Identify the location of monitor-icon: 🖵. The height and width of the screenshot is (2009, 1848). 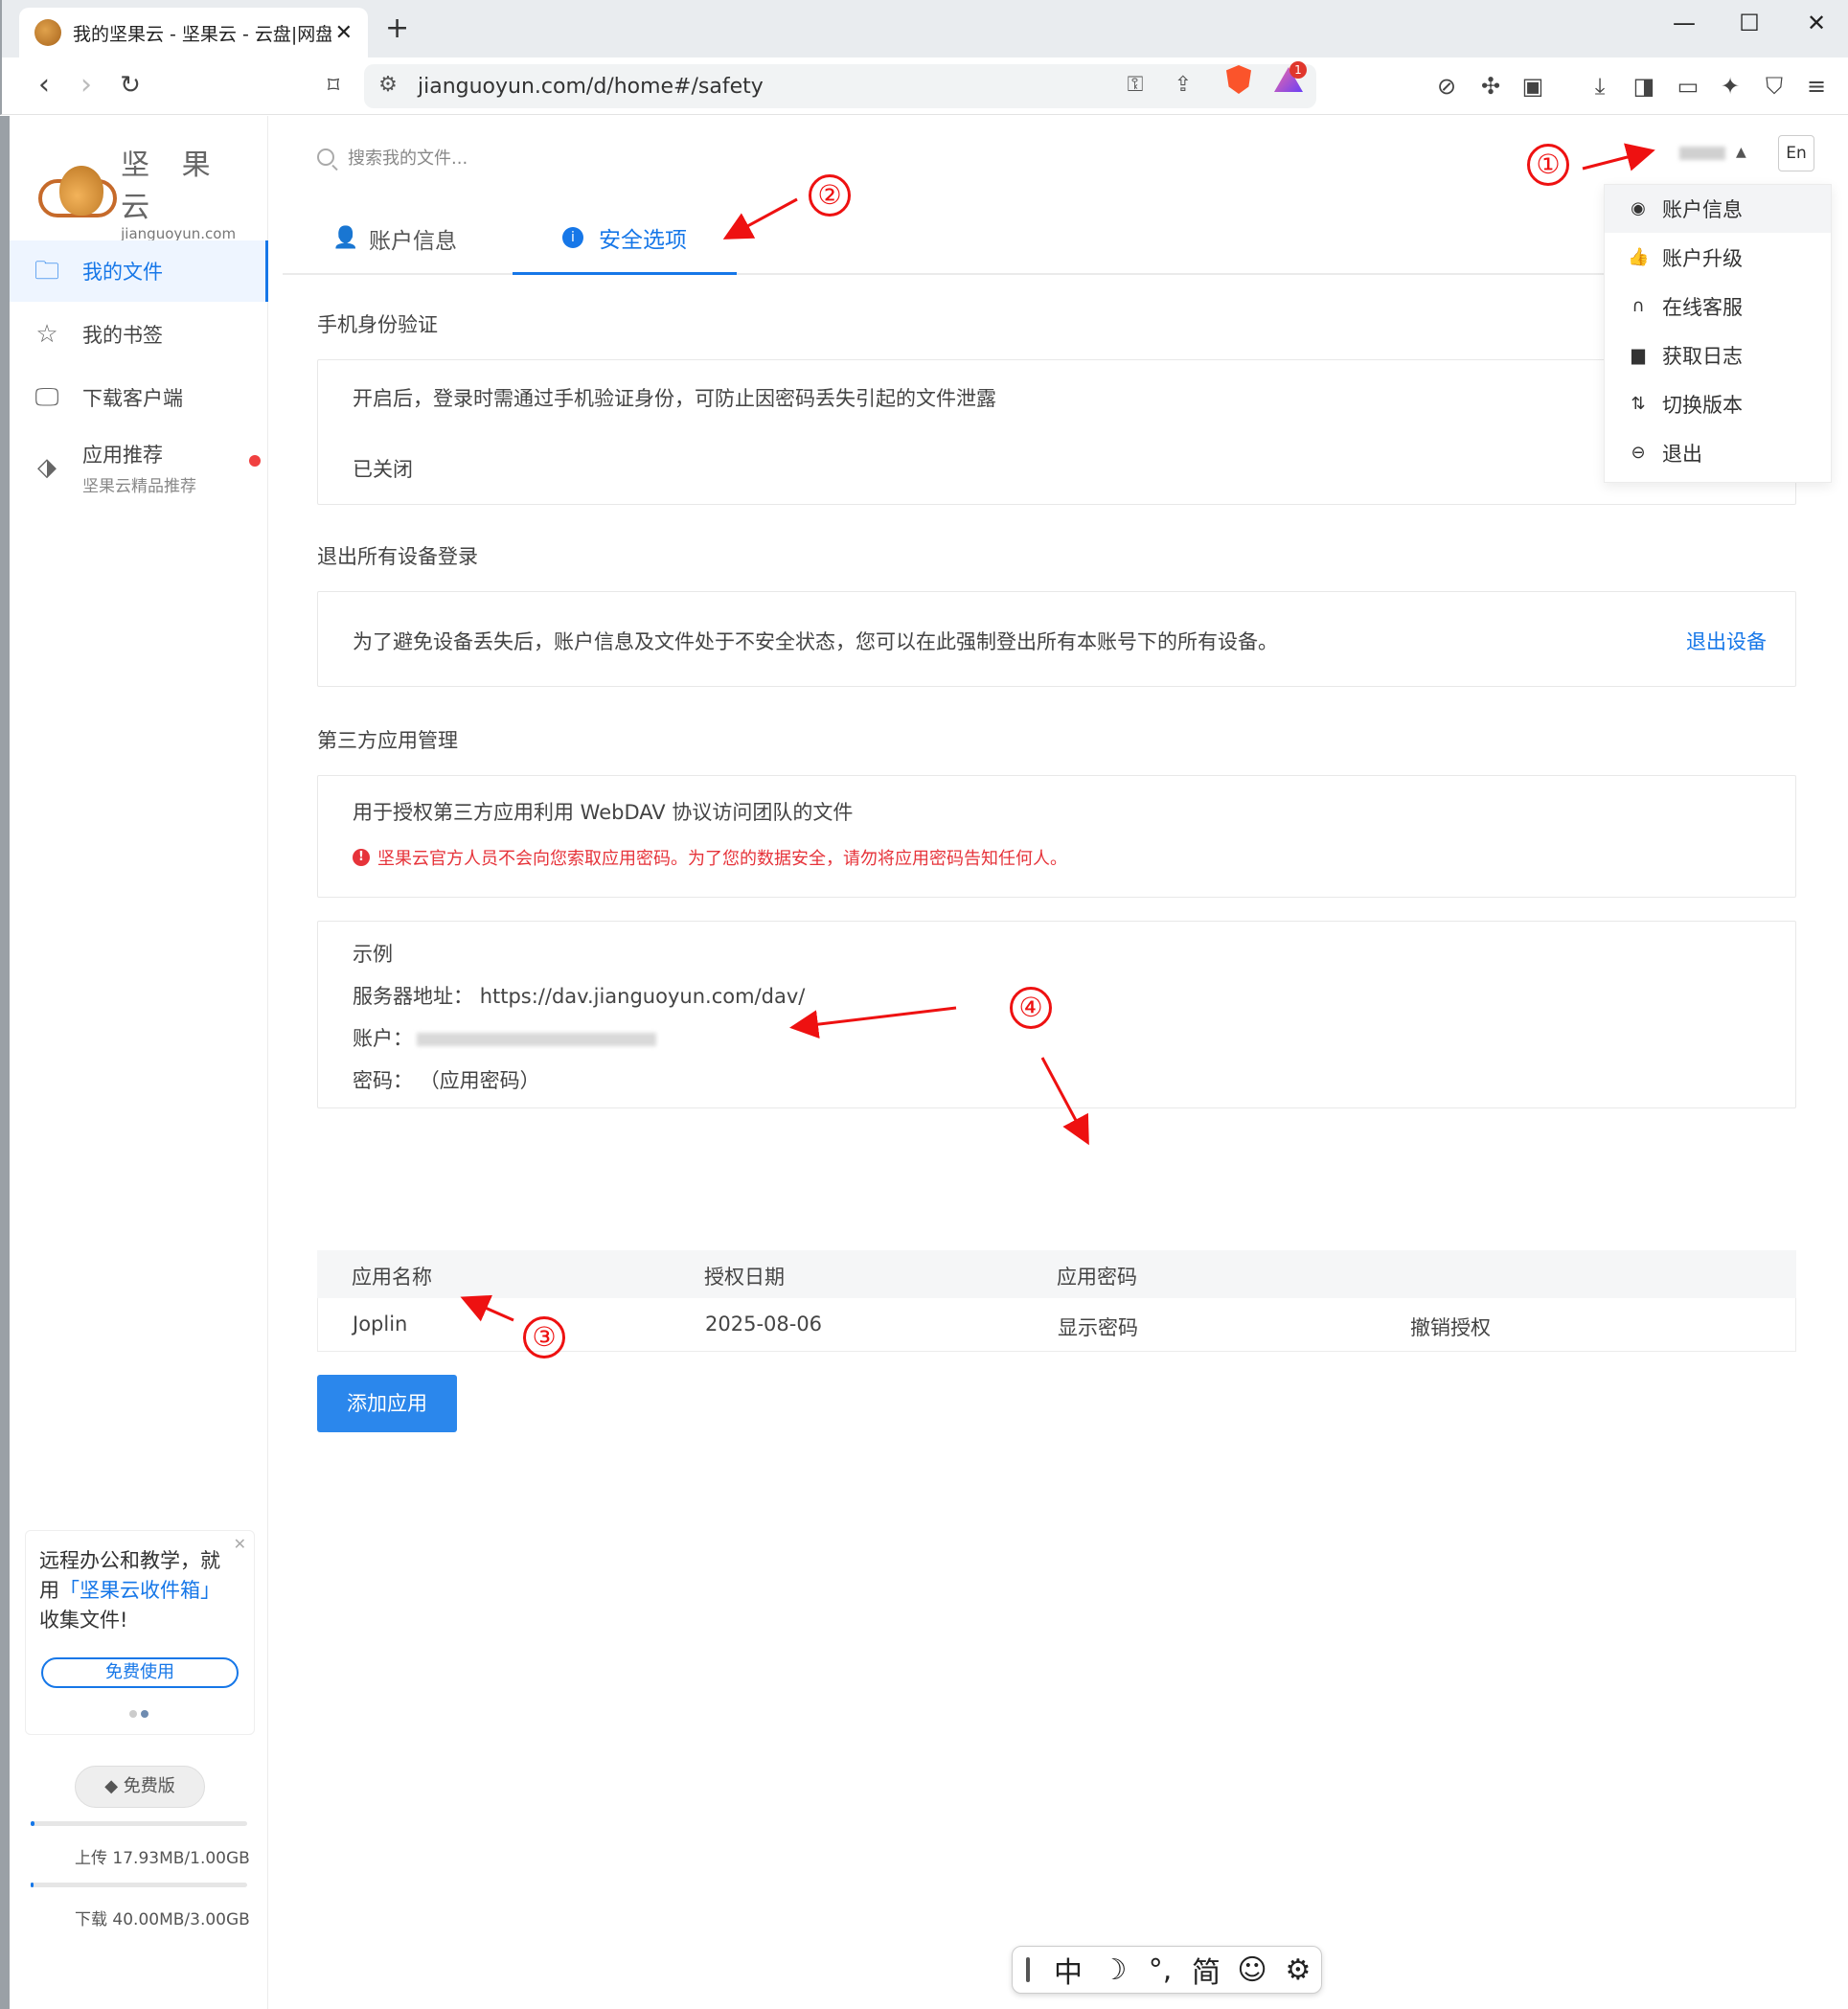
(46, 397).